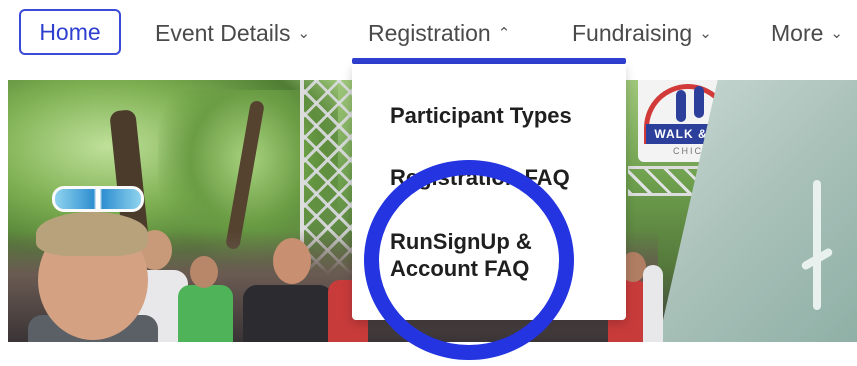 This screenshot has width=857, height=366. What do you see at coordinates (797, 32) in the screenshot?
I see `nav-more-label: More` at bounding box center [797, 32].